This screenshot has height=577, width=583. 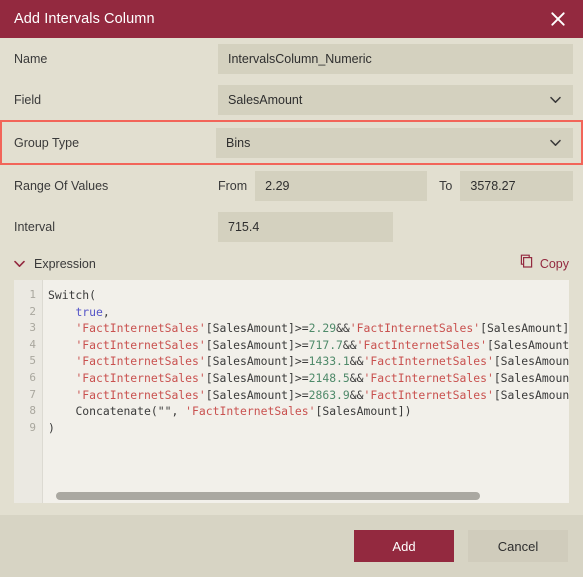 What do you see at coordinates (394, 142) in the screenshot?
I see `group-type-select: Bins` at bounding box center [394, 142].